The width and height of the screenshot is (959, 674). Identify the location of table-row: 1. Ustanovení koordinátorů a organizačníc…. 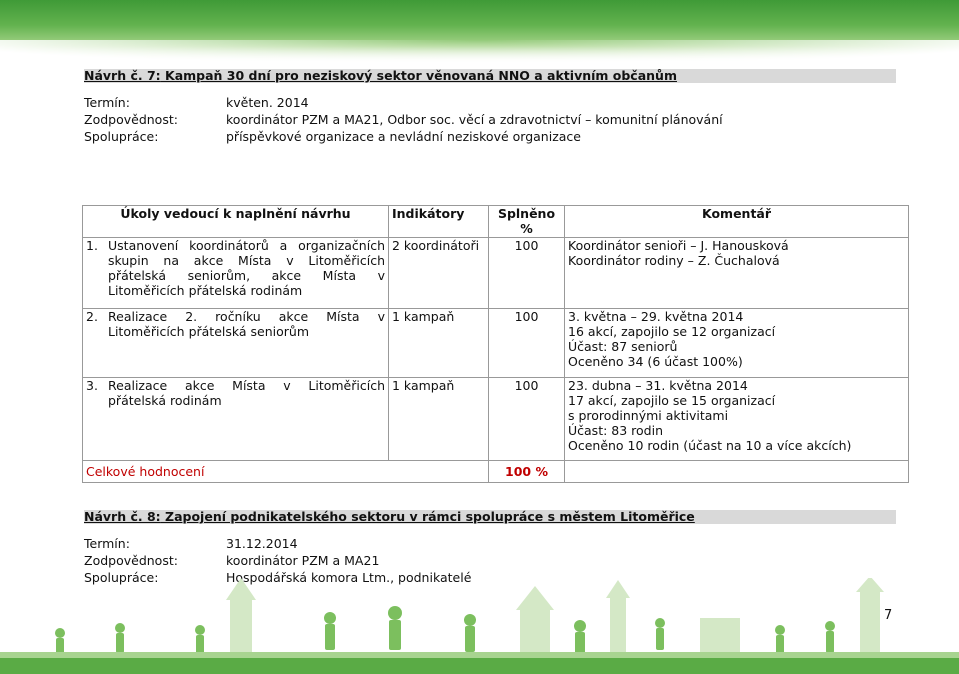
(495, 273).